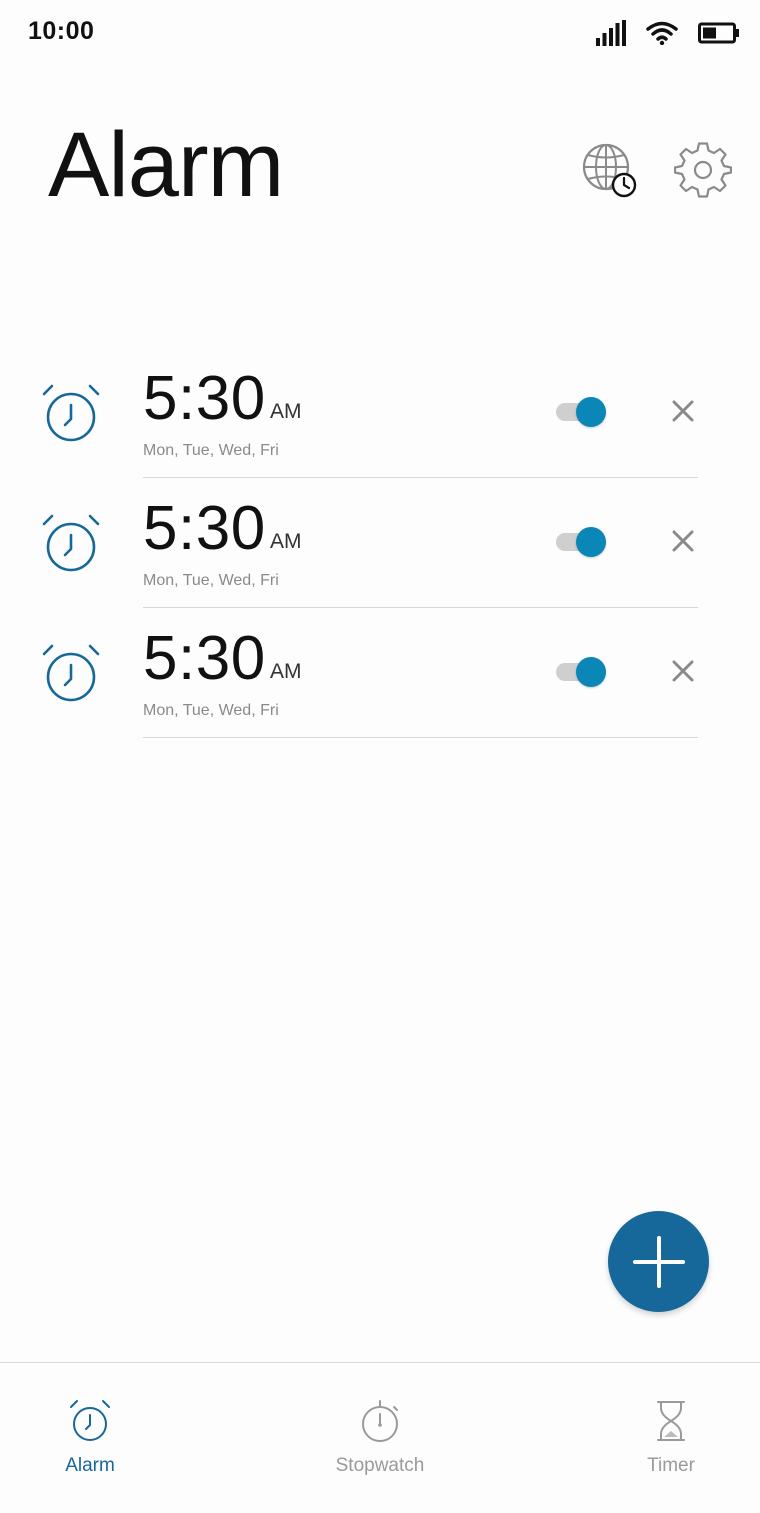 This screenshot has height=1513, width=760. I want to click on add-alarm-button, so click(658, 1261).